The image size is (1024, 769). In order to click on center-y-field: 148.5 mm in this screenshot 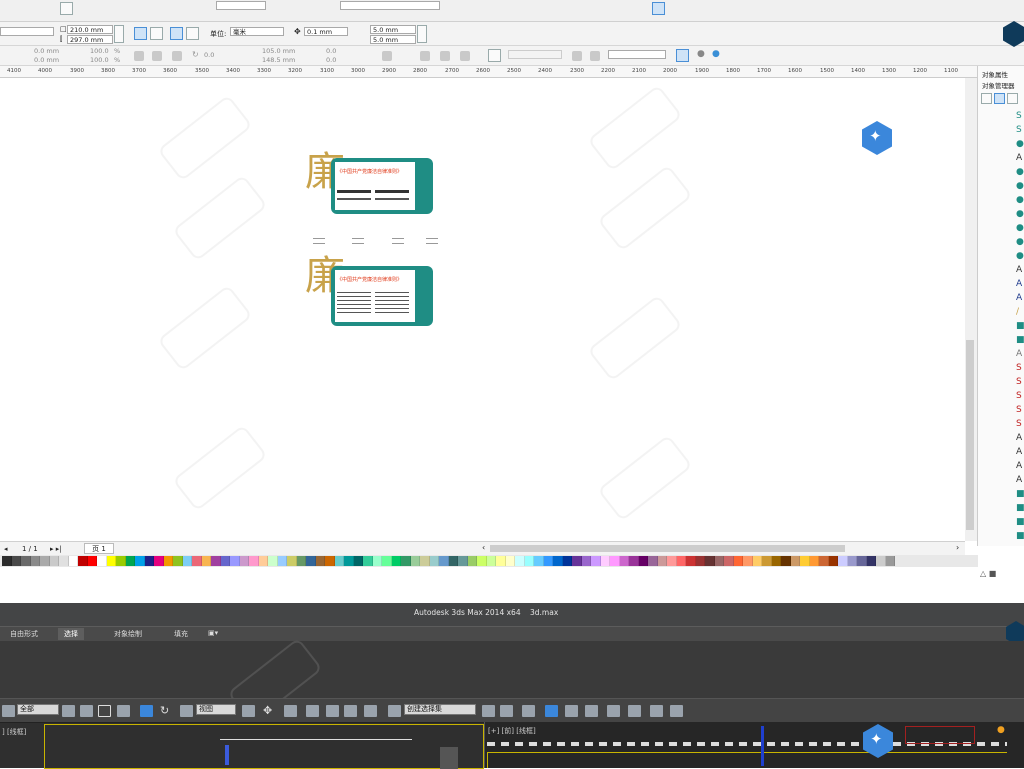, I will do `click(278, 60)`.